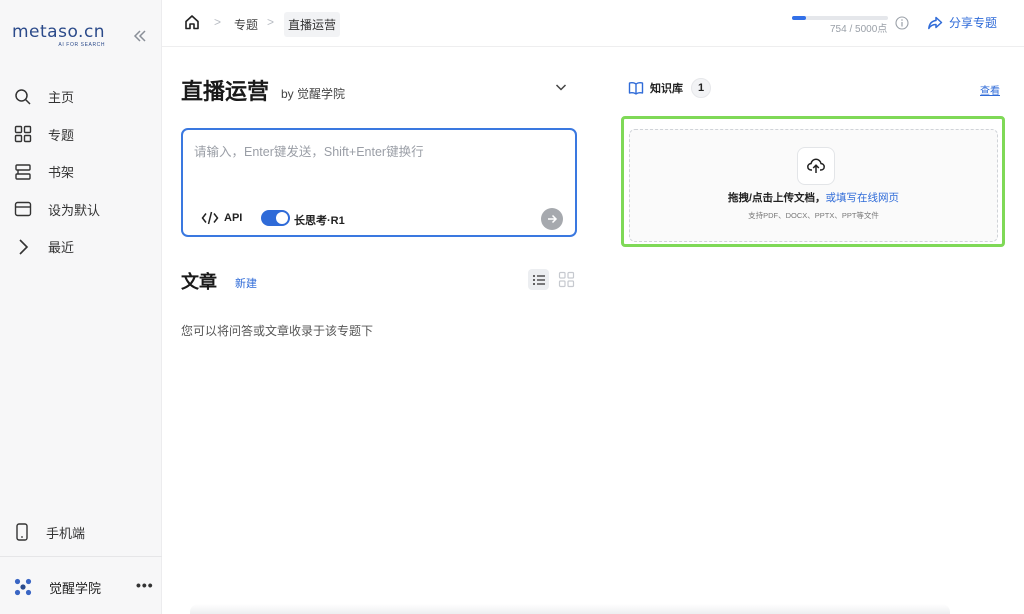 This screenshot has height=614, width=1024. I want to click on quota-text: 754 / 5000点, so click(859, 29).